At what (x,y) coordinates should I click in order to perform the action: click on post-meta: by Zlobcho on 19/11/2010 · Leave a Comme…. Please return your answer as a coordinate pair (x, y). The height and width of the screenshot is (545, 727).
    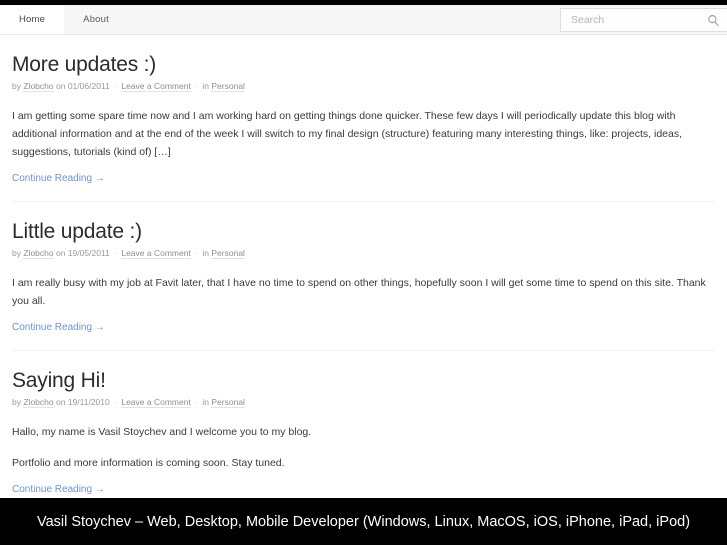
    Looking at the image, I should click on (363, 403).